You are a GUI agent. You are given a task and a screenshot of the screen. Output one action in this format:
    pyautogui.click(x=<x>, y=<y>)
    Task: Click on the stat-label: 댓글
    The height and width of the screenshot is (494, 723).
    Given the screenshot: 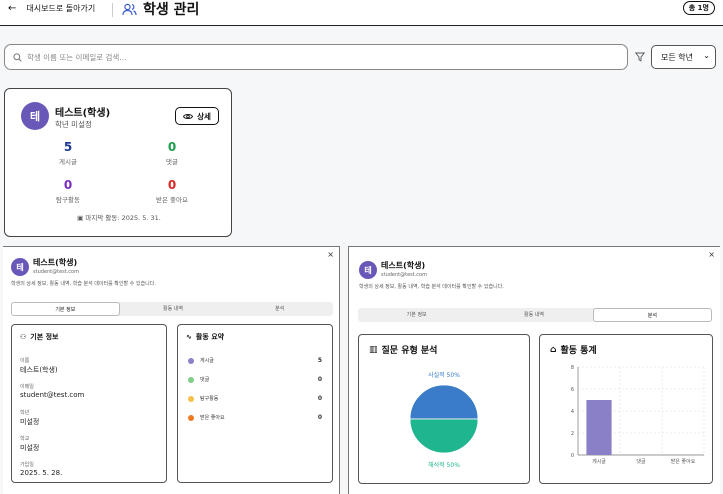 What is the action you would take?
    pyautogui.click(x=172, y=162)
    